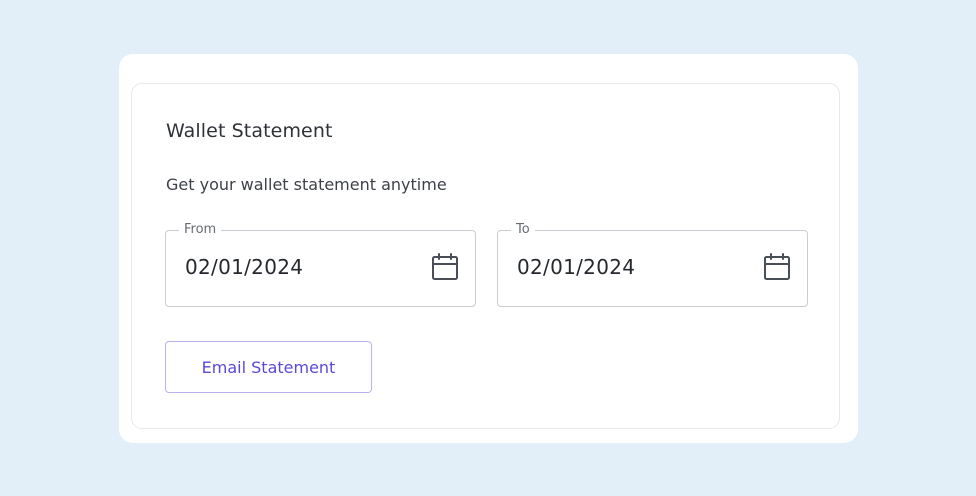 Image resolution: width=976 pixels, height=496 pixels. Describe the element at coordinates (523, 230) in the screenshot. I see `to-date-label: To` at that location.